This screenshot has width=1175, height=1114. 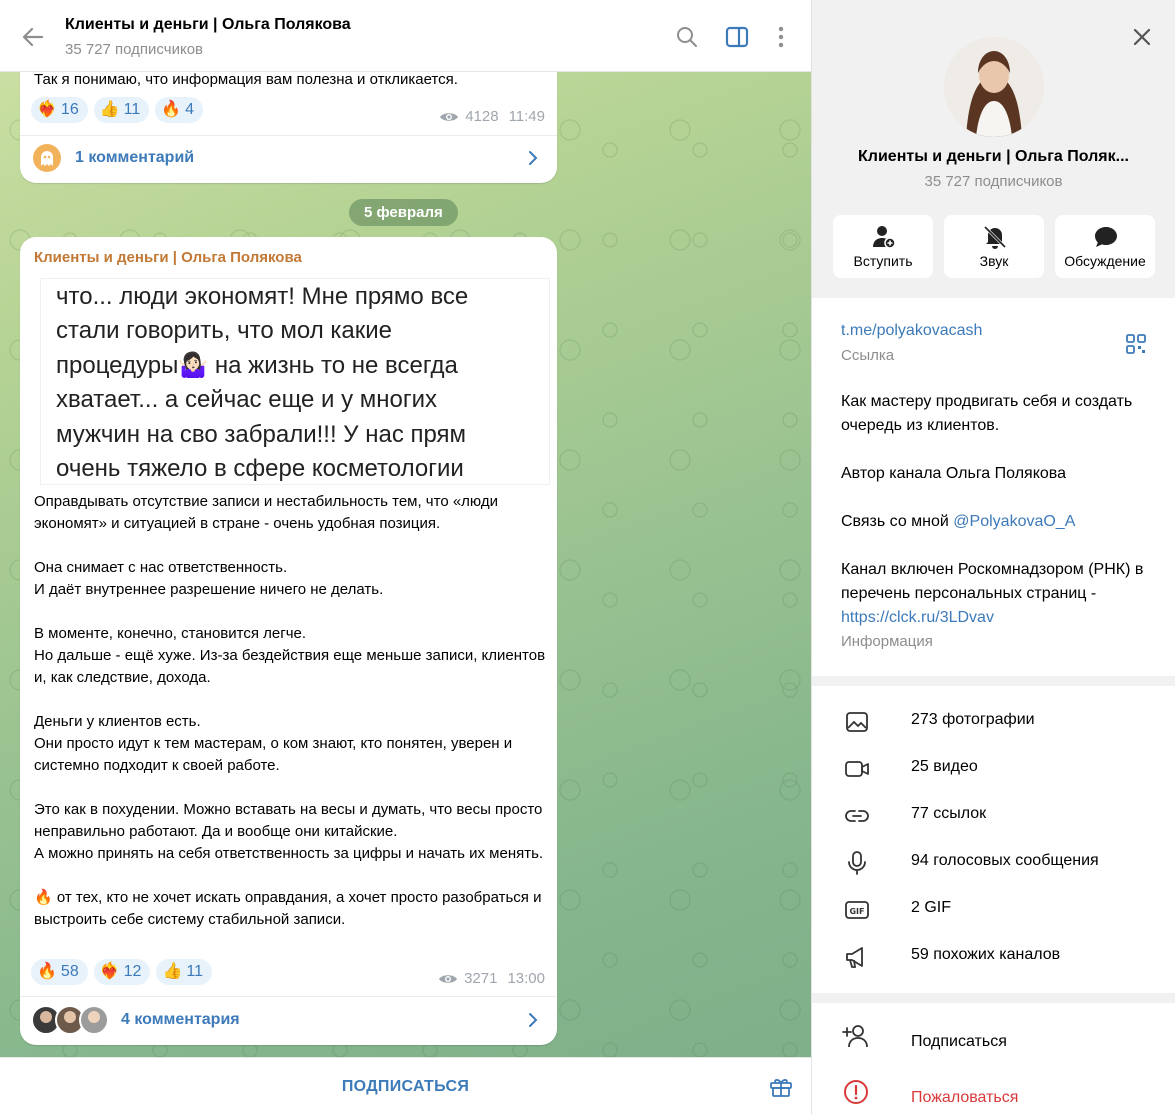 I want to click on reaction-fire: 🔥 4, so click(x=179, y=110).